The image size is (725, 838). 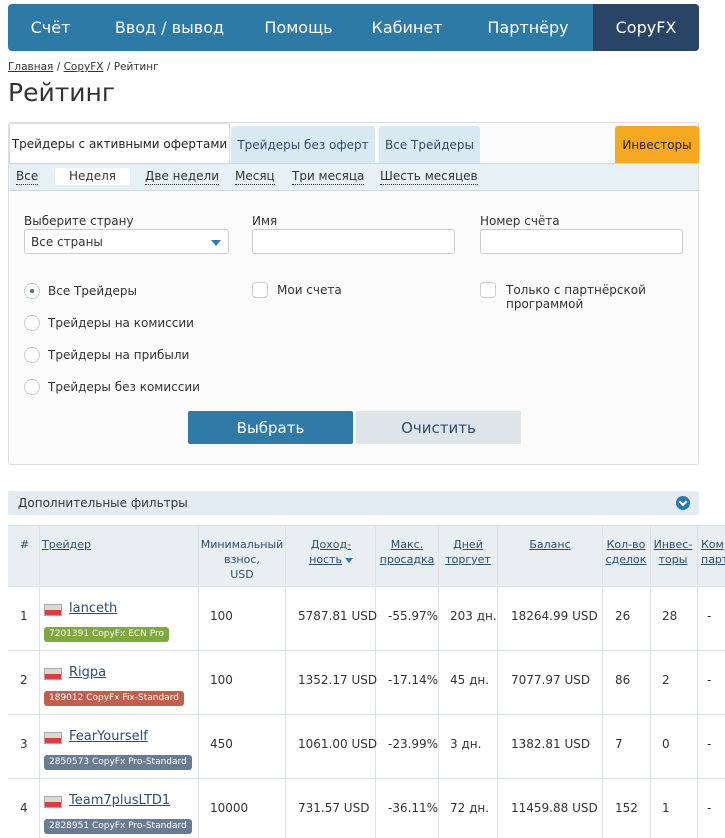 What do you see at coordinates (413, 744) in the screenshot?
I see `cell-drawdown: -23.99%` at bounding box center [413, 744].